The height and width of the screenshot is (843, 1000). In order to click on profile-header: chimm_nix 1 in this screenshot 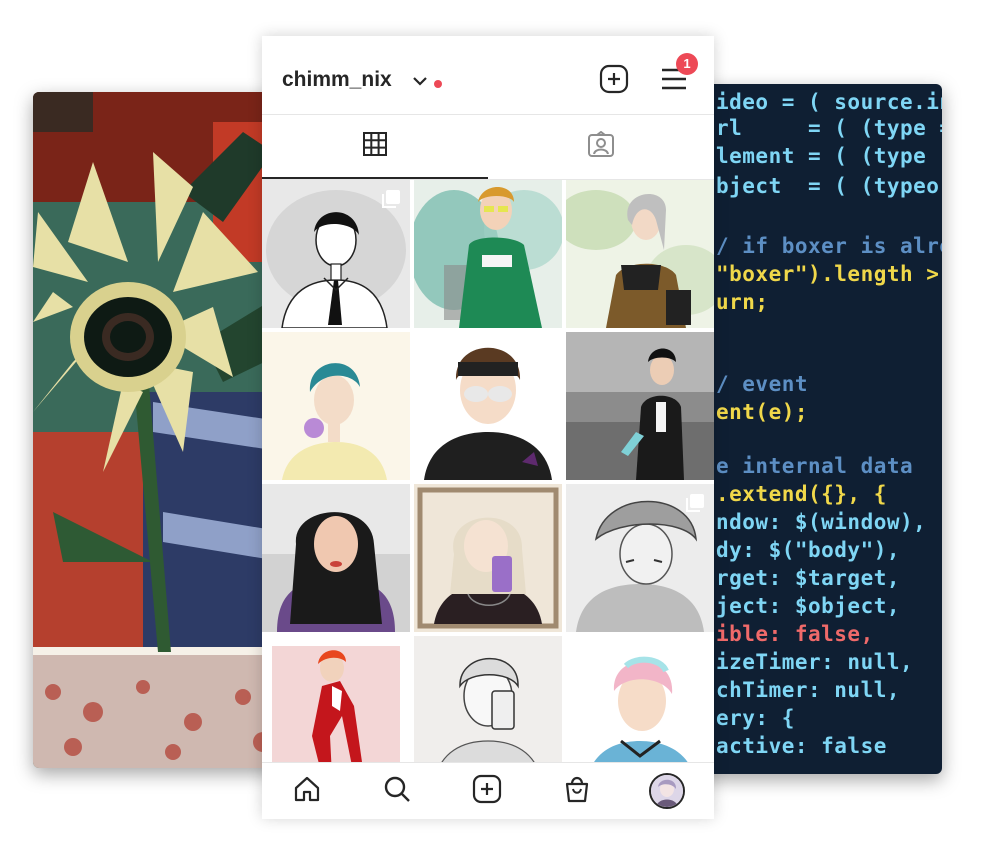, I will do `click(488, 75)`.